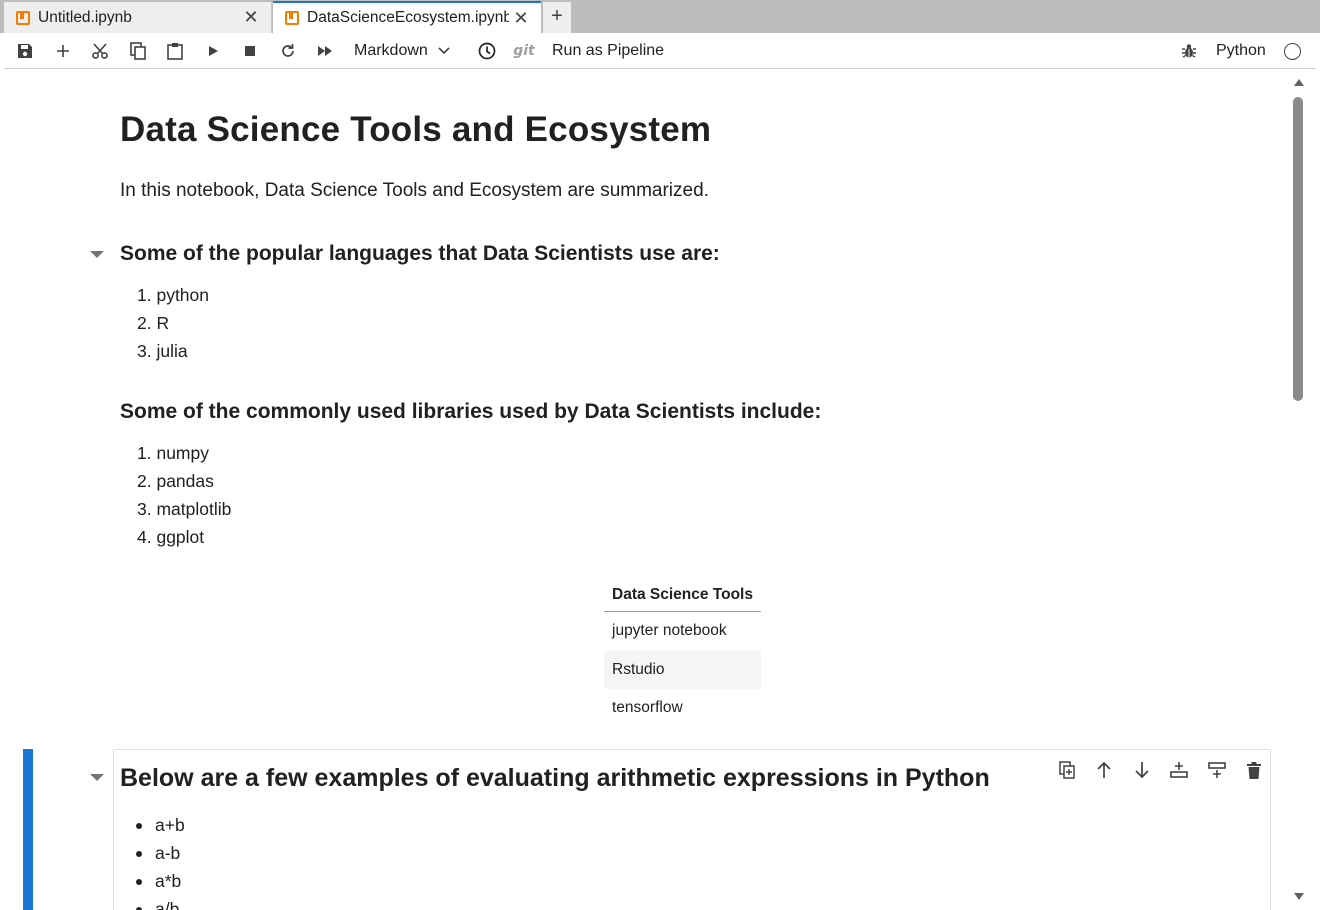 This screenshot has height=910, width=1320. I want to click on arrow-down-icon, so click(1142, 770).